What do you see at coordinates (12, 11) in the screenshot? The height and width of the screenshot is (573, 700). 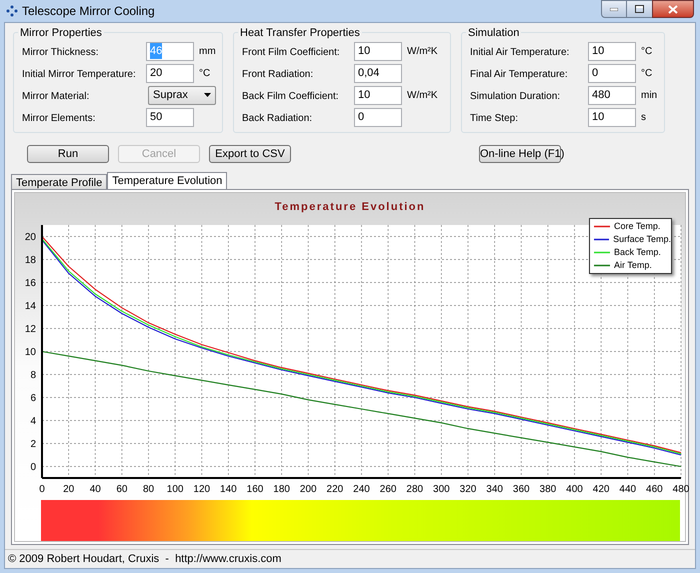 I see `app-icon` at bounding box center [12, 11].